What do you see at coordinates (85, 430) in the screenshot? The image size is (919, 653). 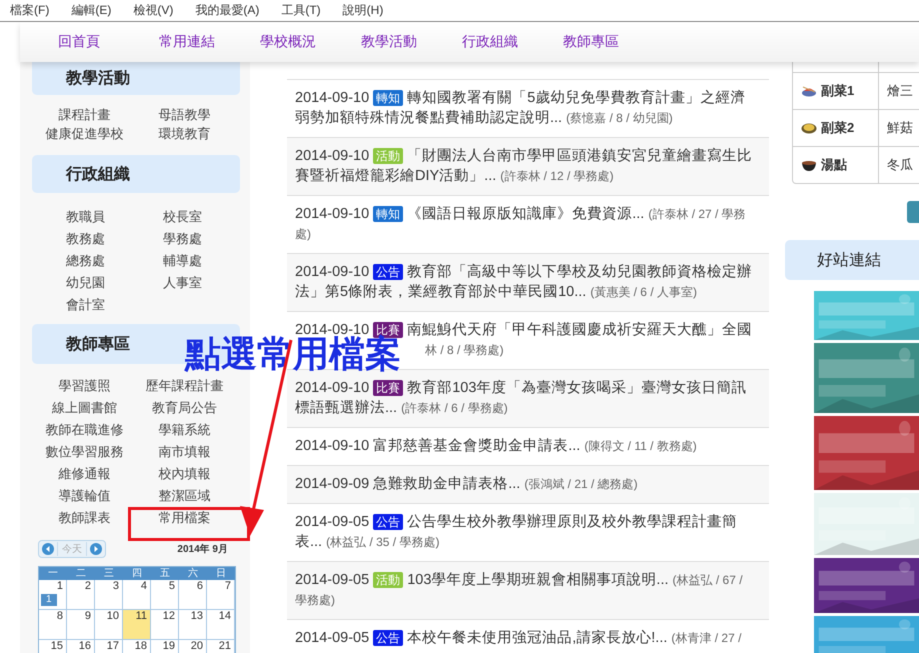 I see `sidebar-link: 教師在職進修` at bounding box center [85, 430].